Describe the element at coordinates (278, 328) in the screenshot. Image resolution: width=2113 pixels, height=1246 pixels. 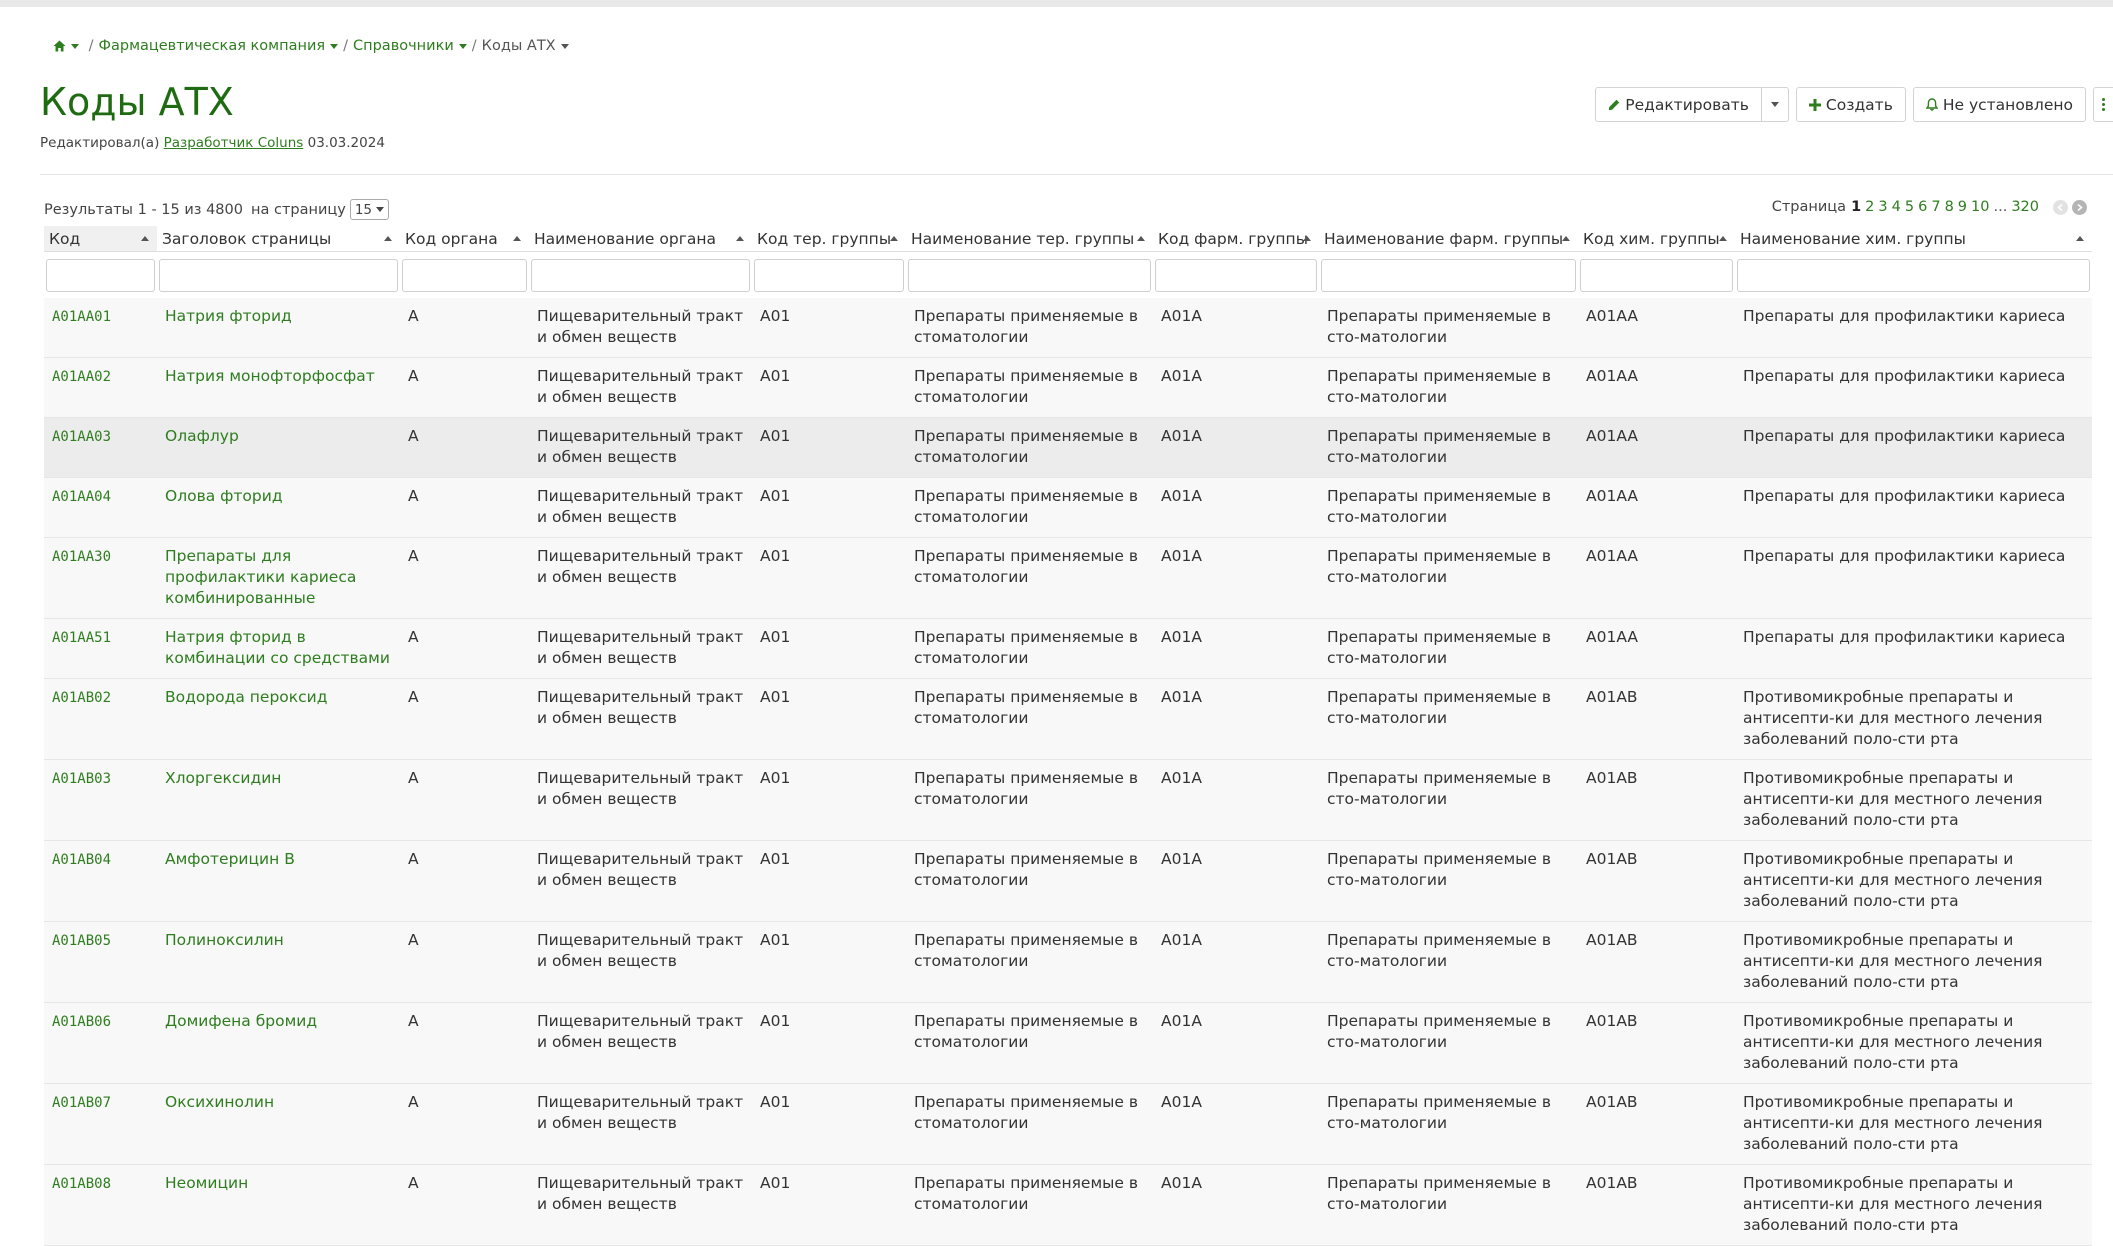
I see `cell-page-title: Натрия фторид` at that location.